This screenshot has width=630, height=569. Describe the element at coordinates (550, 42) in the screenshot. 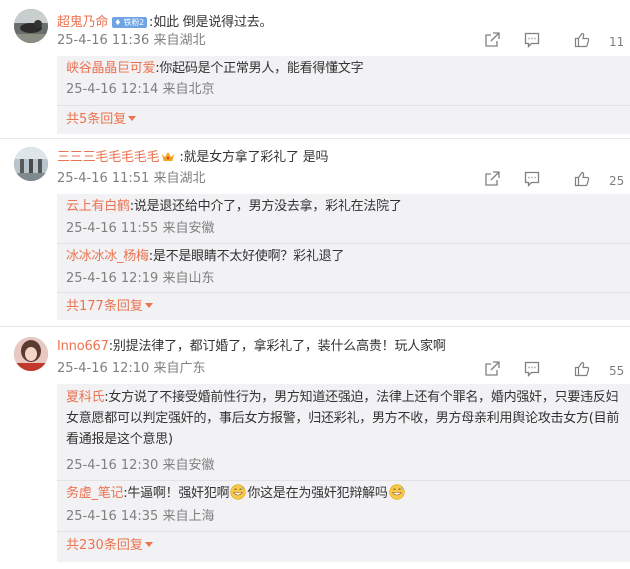

I see `comment-actions: 11` at that location.